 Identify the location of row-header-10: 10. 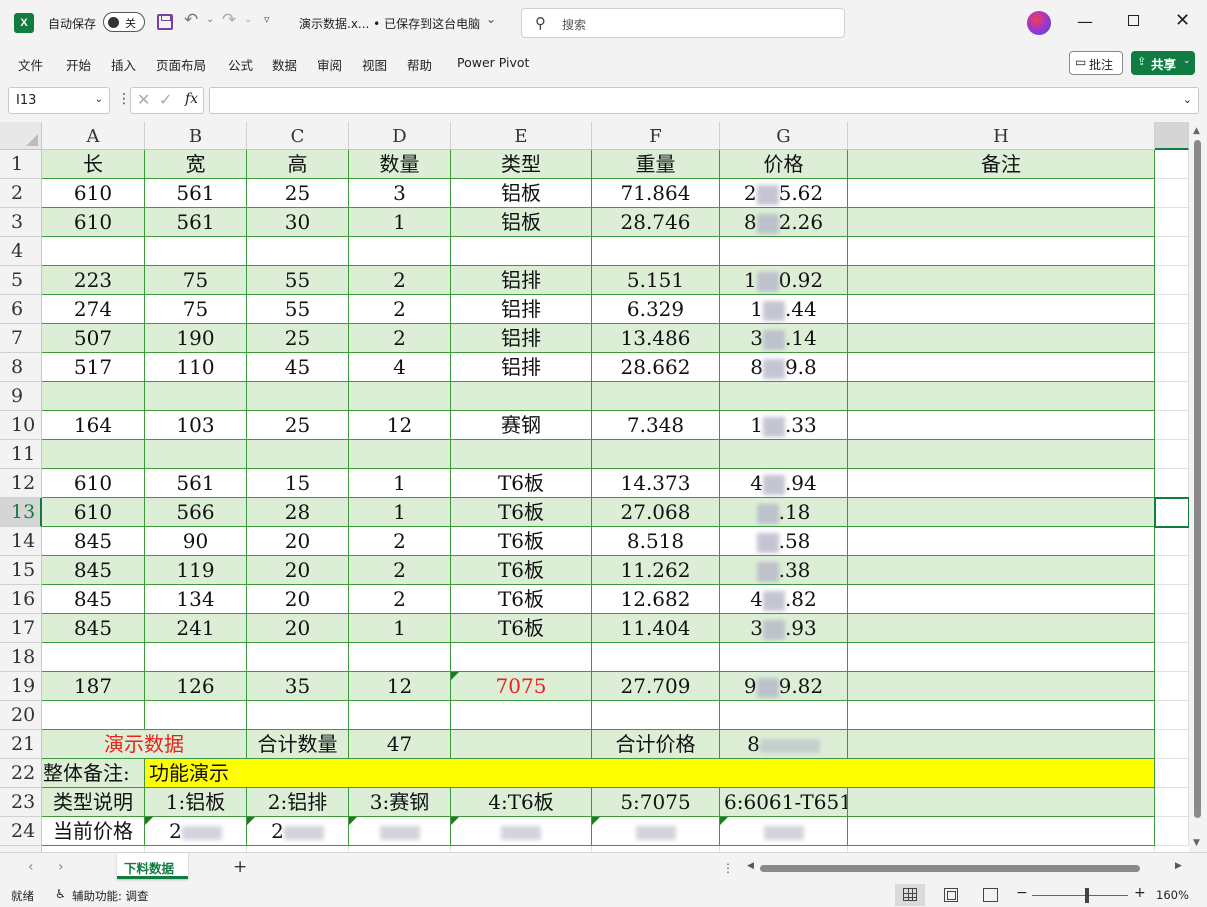
(21, 425).